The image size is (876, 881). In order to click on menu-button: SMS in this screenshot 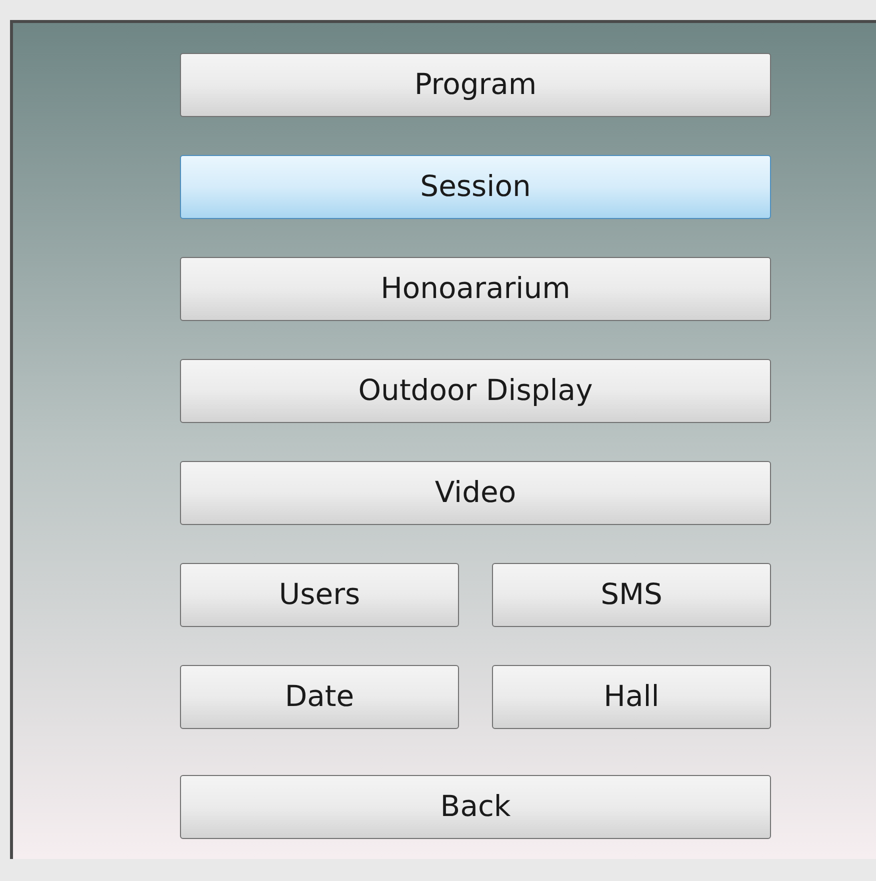, I will do `click(631, 595)`.